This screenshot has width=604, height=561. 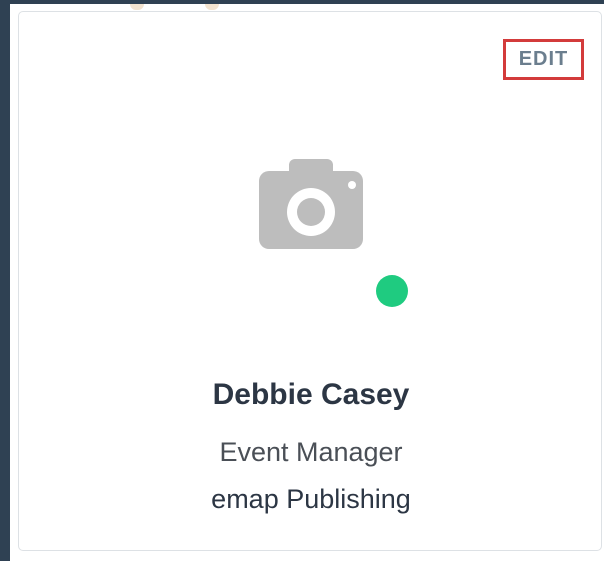 What do you see at coordinates (311, 394) in the screenshot?
I see `profile-name: Debbie Casey` at bounding box center [311, 394].